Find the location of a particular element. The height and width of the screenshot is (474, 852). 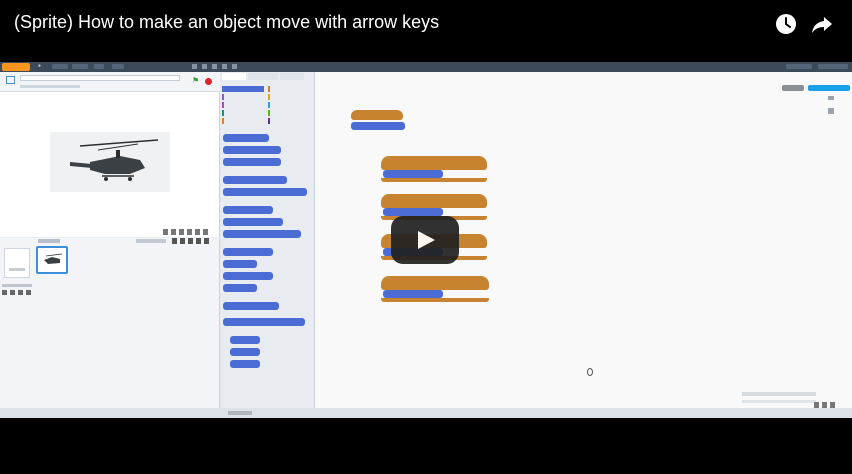

block-palette is located at coordinates (267, 245).